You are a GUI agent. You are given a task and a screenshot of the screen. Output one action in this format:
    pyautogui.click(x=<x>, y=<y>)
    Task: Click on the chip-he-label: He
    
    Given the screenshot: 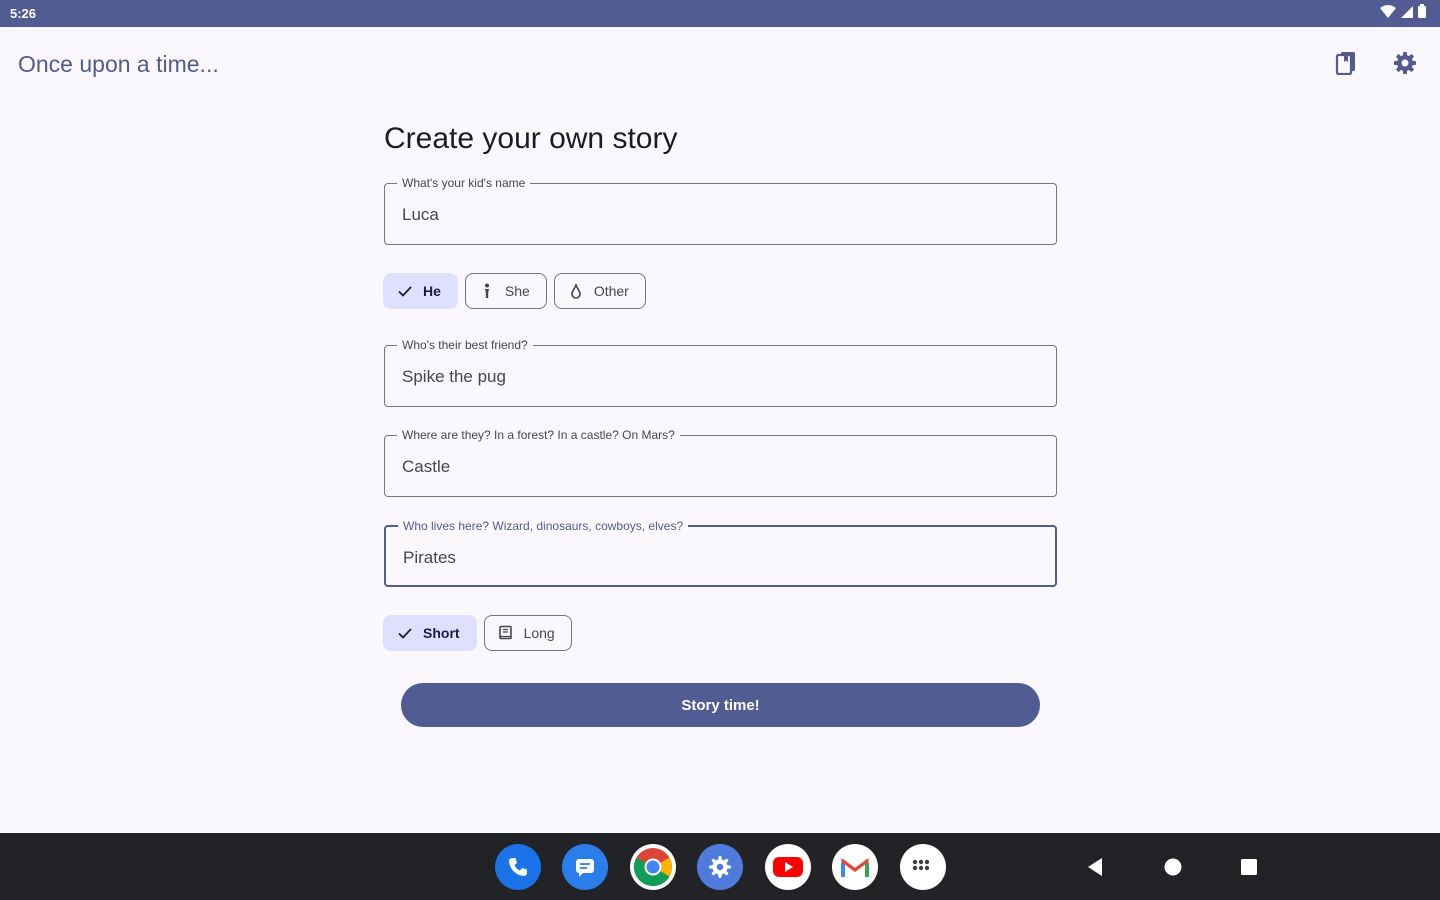 What is the action you would take?
    pyautogui.click(x=432, y=291)
    